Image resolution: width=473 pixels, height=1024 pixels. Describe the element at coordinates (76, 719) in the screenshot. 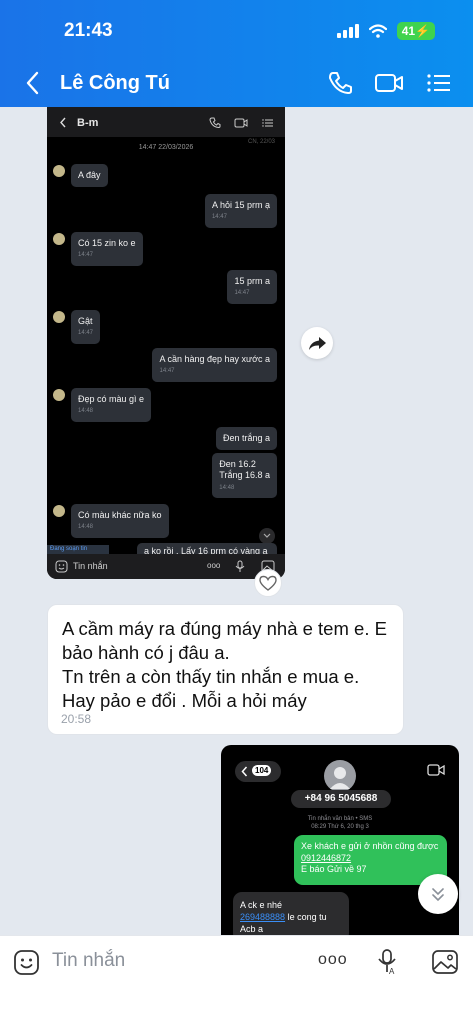

I see `message-time: 20:58` at that location.